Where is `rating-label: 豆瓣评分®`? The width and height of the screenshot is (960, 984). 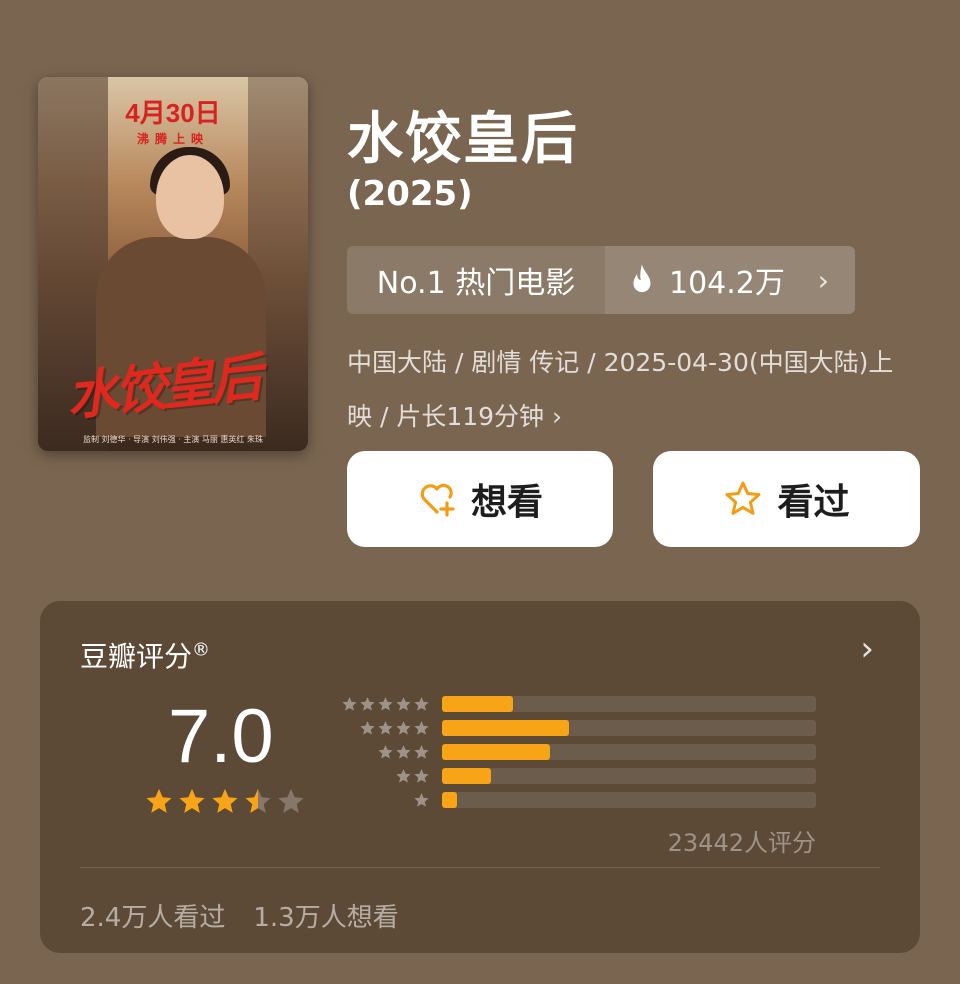
rating-label: 豆瓣评分® is located at coordinates (145, 655).